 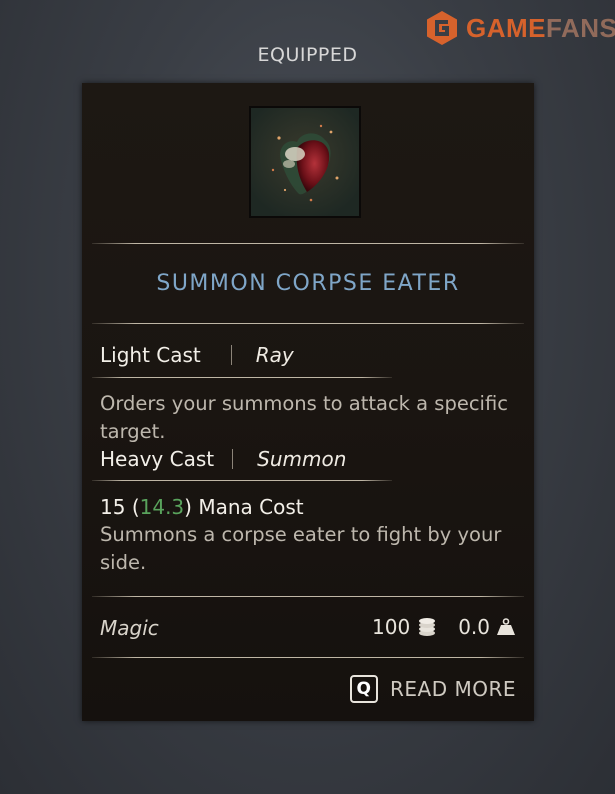 I want to click on light-cast-label: Light Cast, so click(x=150, y=355).